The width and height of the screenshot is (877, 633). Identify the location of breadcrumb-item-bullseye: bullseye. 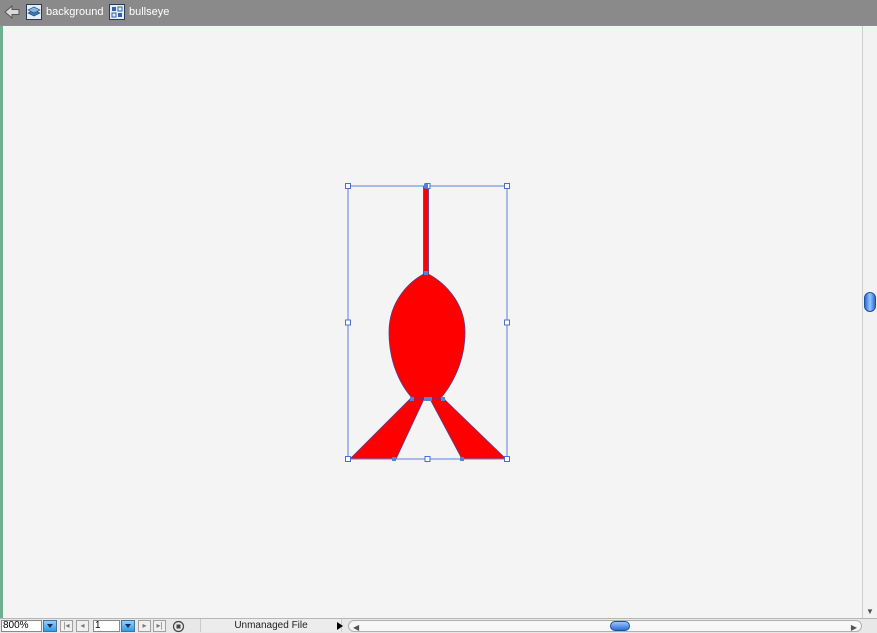
(139, 12).